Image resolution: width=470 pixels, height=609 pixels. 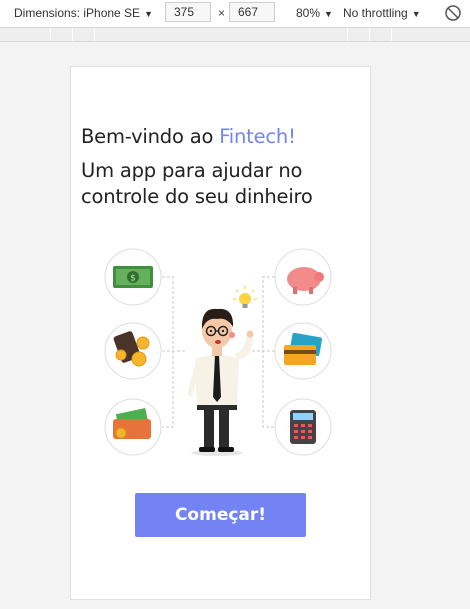 I want to click on brand-name: Fintech!, so click(x=257, y=136).